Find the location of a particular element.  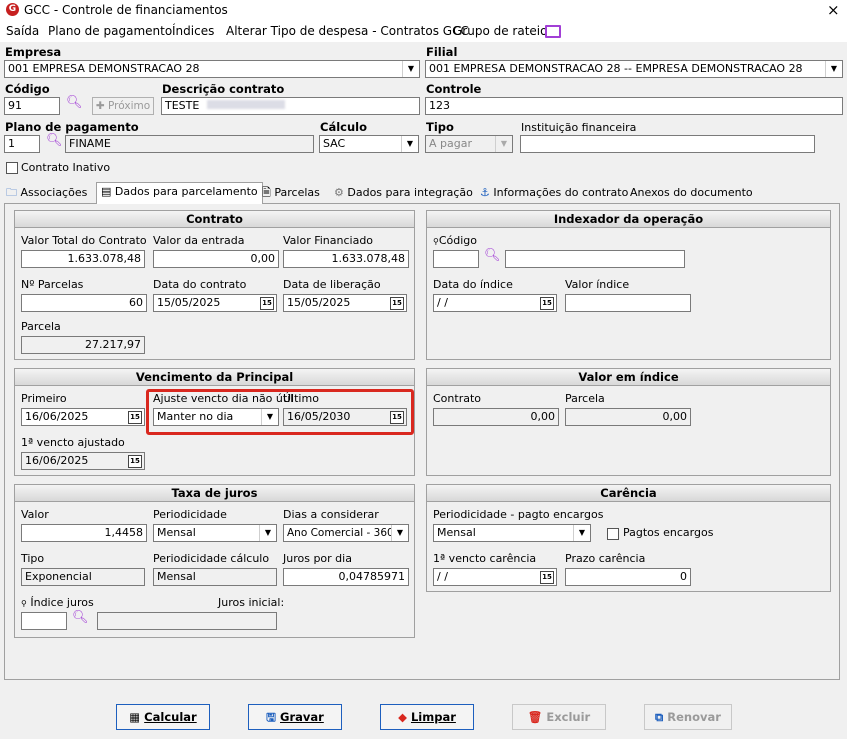

tab-dados-integracao: ⚙ Dados para integração is located at coordinates (403, 194).